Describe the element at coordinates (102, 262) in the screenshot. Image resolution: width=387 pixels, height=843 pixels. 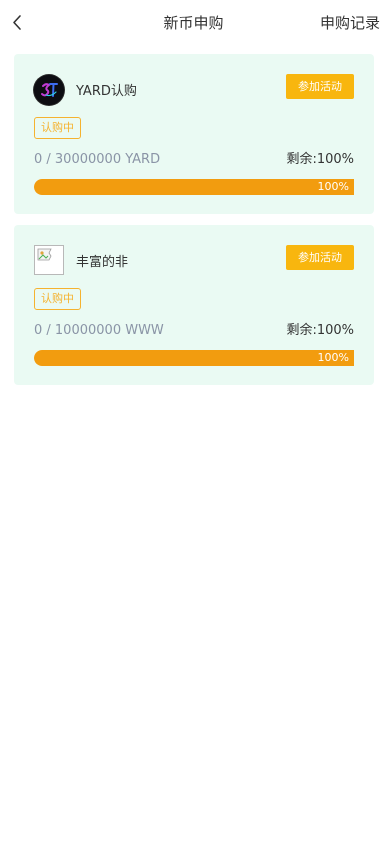
I see `coin-name: 丰富的非` at that location.